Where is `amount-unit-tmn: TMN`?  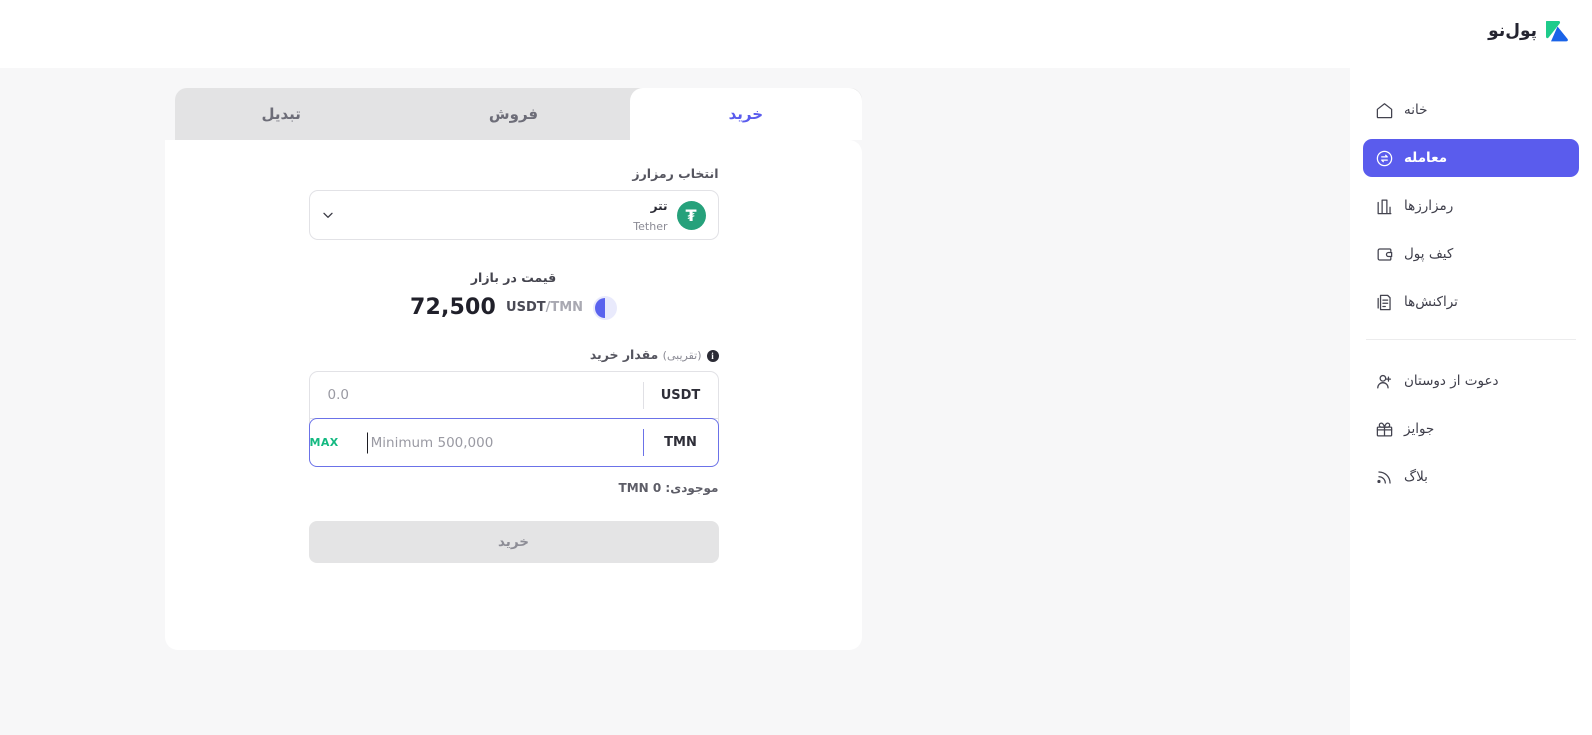 amount-unit-tmn: TMN is located at coordinates (680, 442).